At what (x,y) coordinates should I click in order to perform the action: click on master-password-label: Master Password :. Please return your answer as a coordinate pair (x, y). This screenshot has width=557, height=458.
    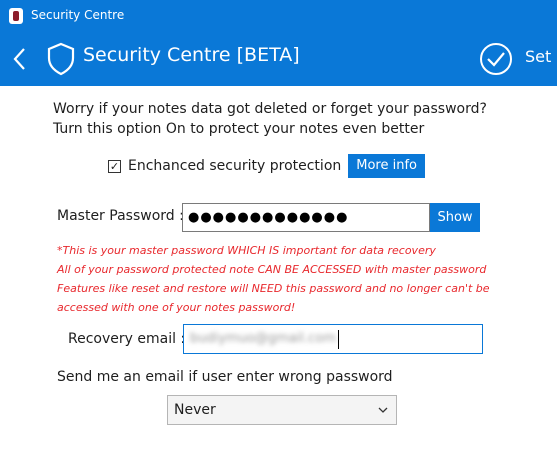
    Looking at the image, I should click on (120, 216).